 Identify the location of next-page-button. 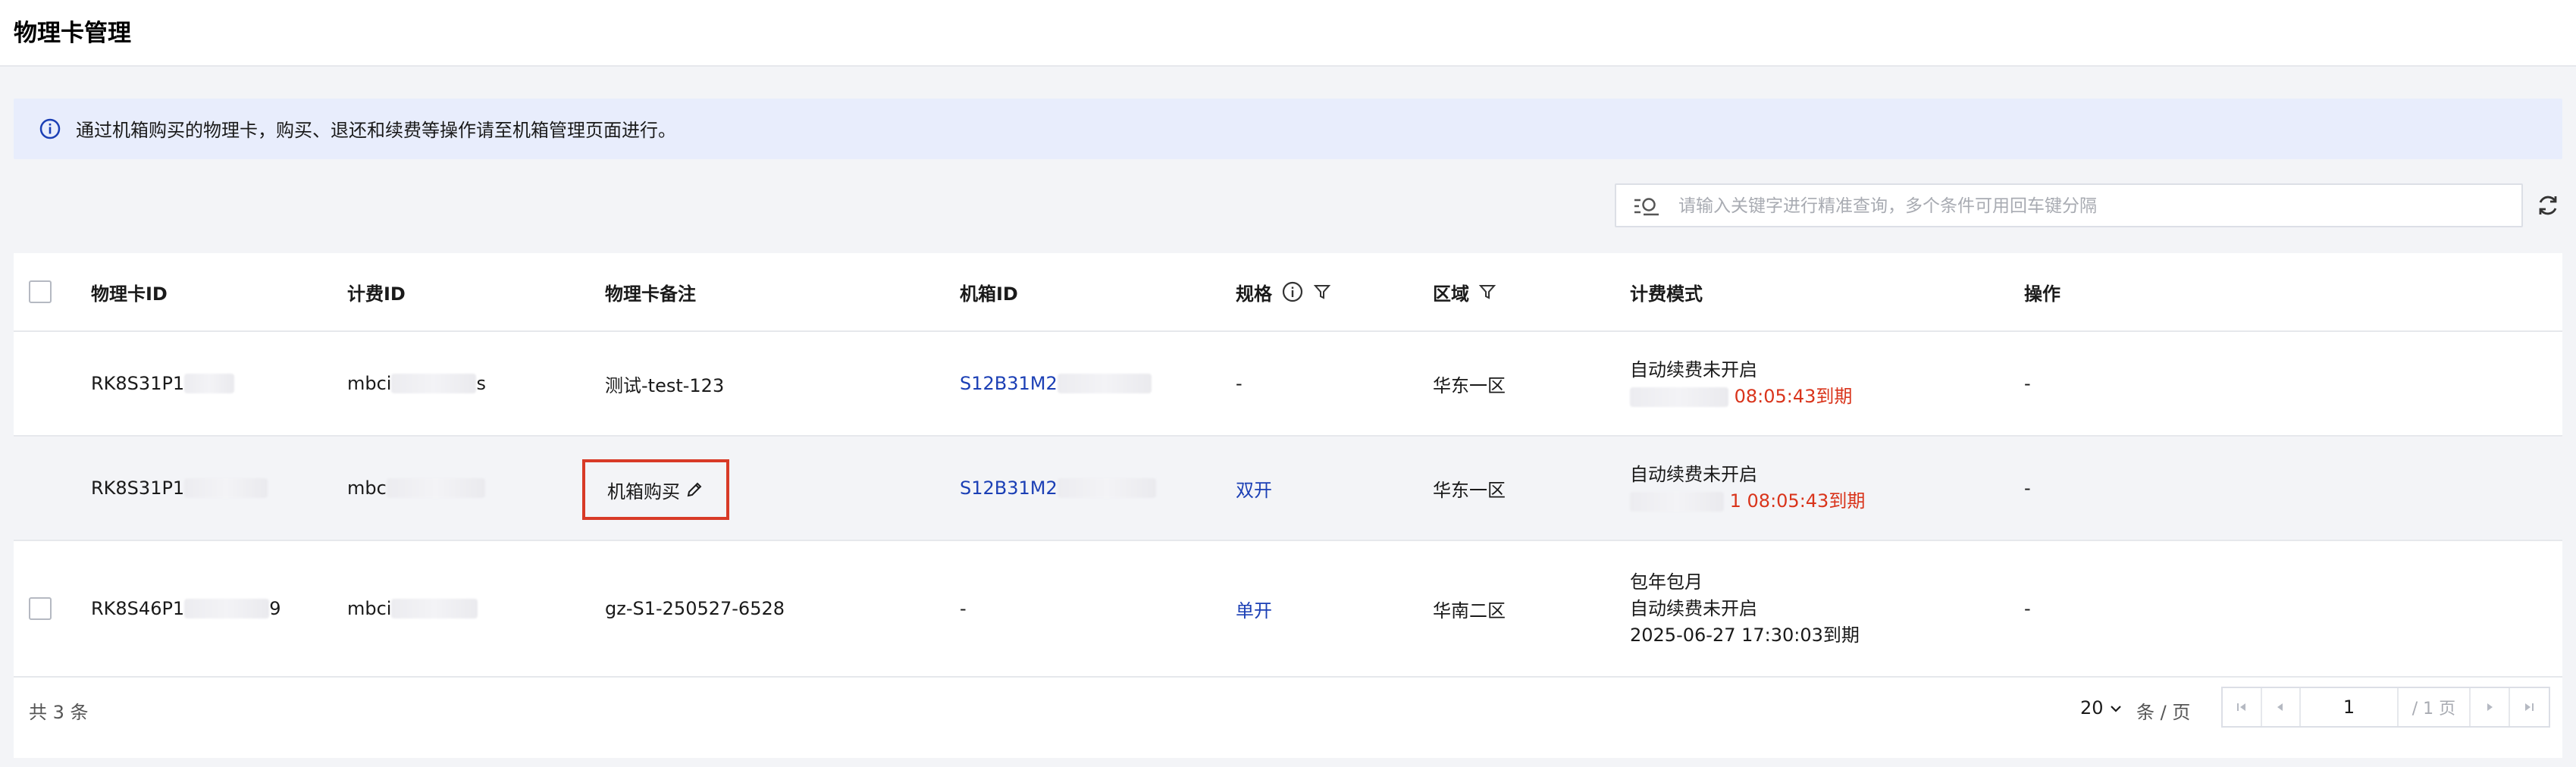
(2491, 707).